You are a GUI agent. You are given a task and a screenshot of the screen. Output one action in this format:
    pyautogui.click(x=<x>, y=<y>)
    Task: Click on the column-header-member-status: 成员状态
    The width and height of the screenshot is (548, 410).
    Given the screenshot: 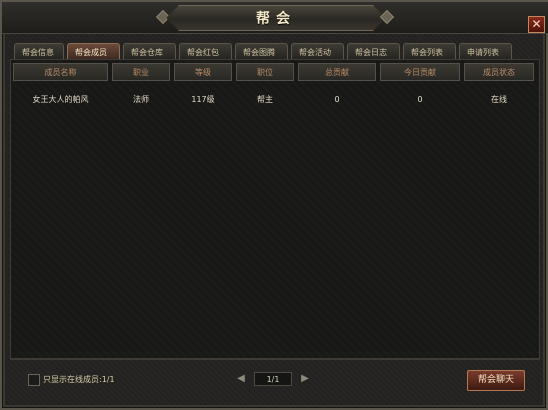 What is the action you would take?
    pyautogui.click(x=499, y=72)
    